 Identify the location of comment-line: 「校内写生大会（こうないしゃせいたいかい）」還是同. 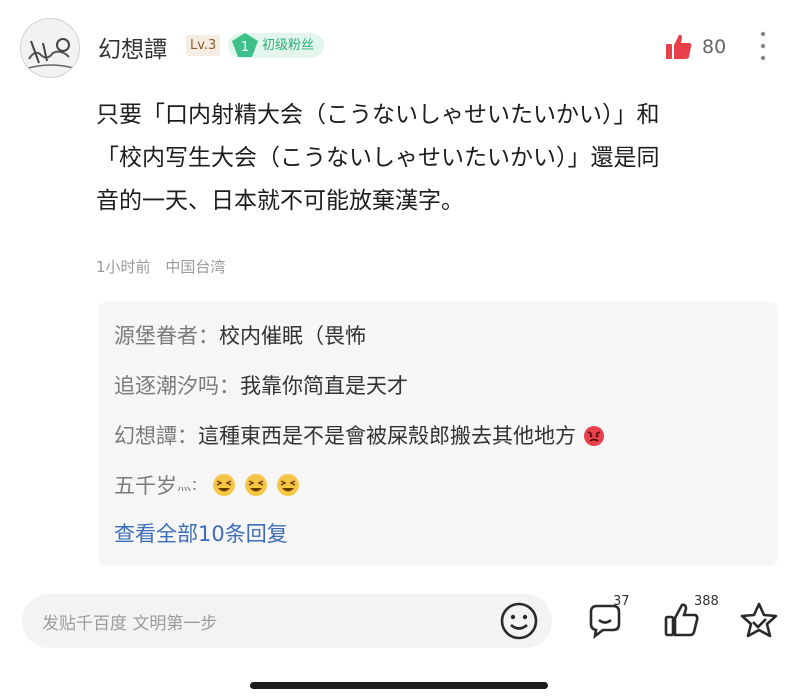
(378, 158).